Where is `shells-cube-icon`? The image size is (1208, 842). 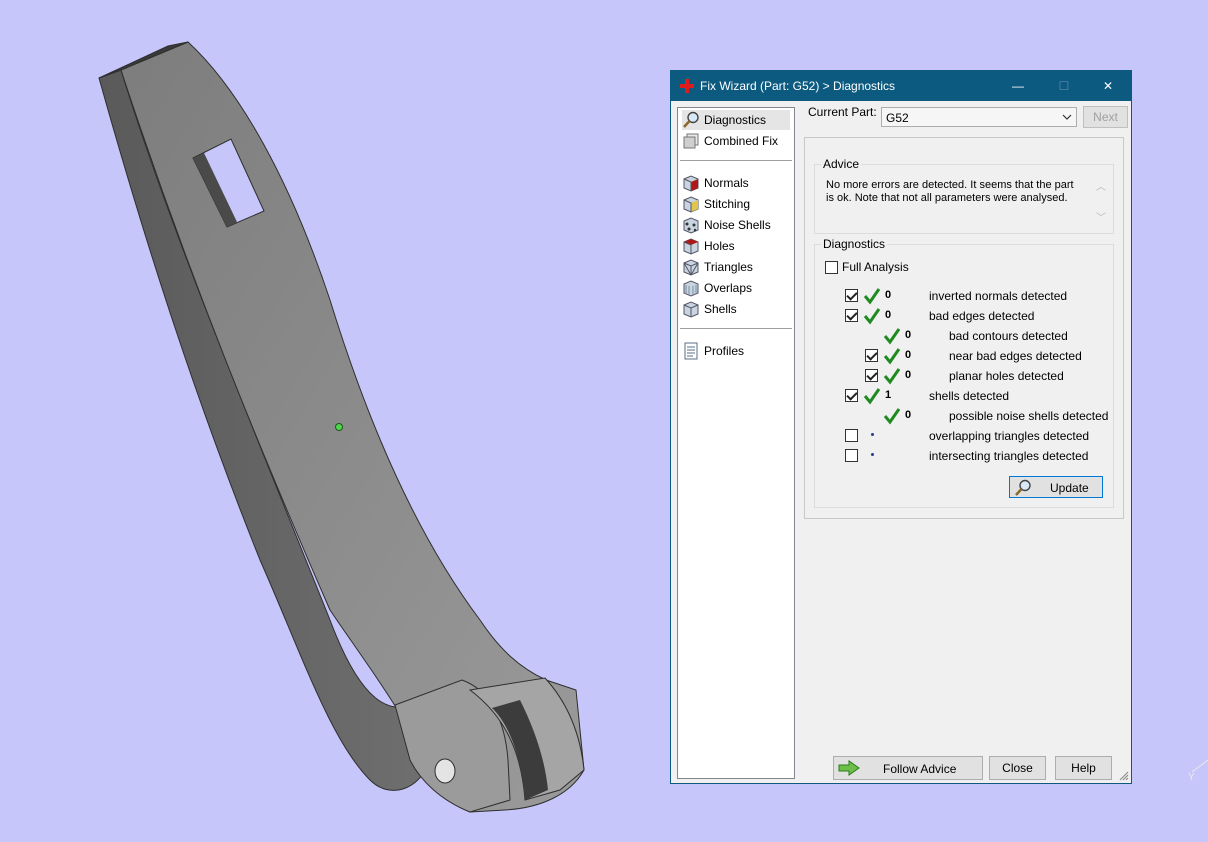 shells-cube-icon is located at coordinates (691, 309).